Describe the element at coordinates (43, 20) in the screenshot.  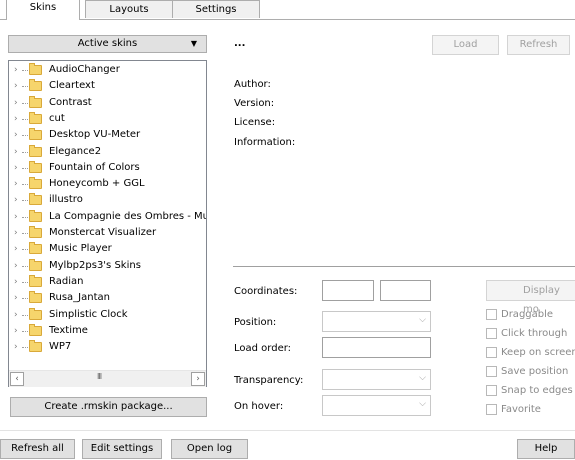
I see `active-tab-gap` at that location.